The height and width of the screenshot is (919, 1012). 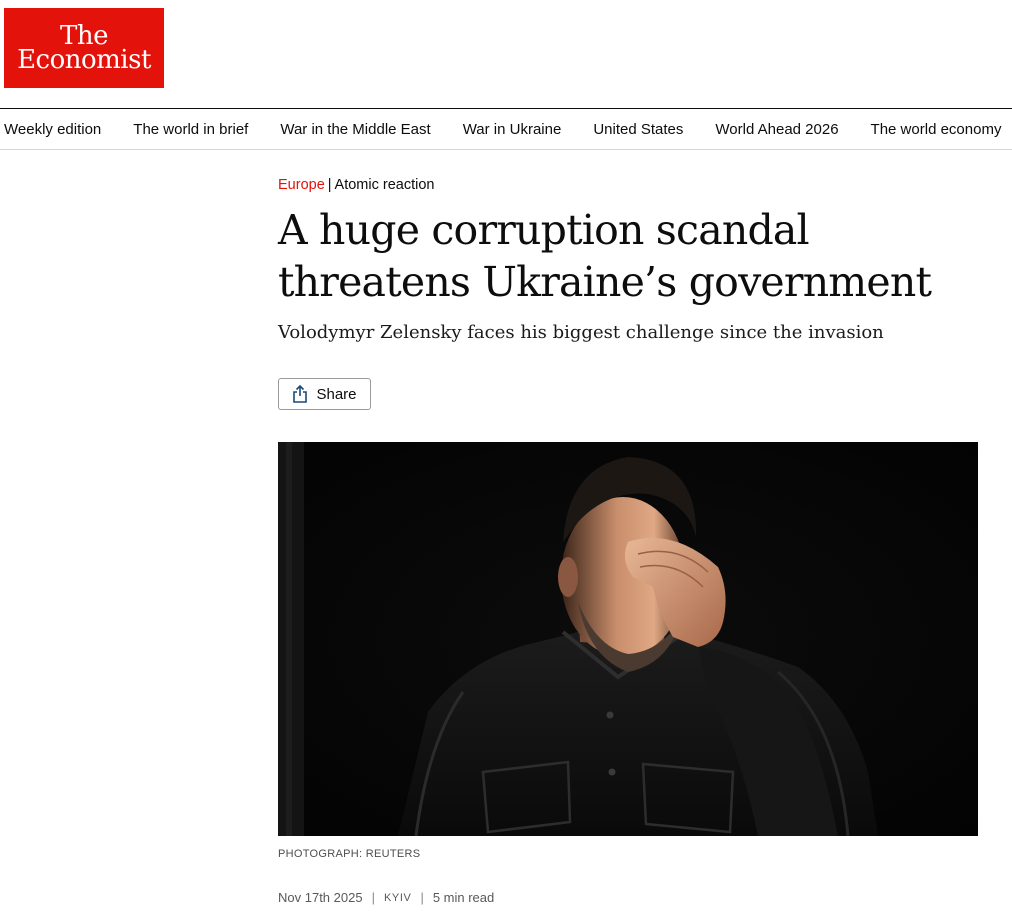 What do you see at coordinates (544, 230) in the screenshot?
I see `headline-line-1: A huge corruption scandal` at bounding box center [544, 230].